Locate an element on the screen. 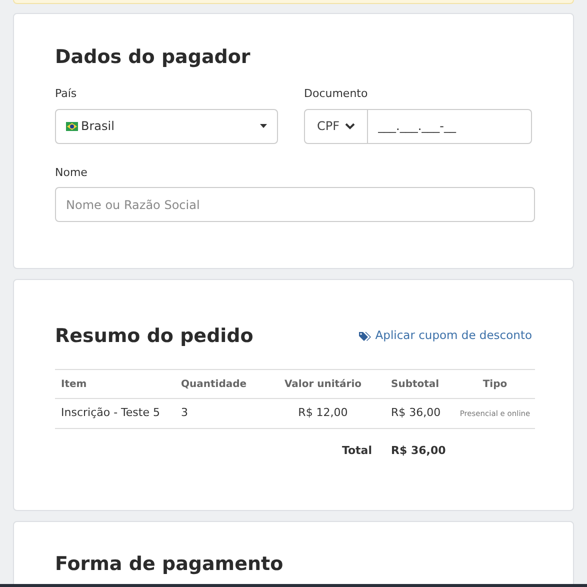 The width and height of the screenshot is (587, 587). section-title: Resumo do pedido is located at coordinates (154, 336).